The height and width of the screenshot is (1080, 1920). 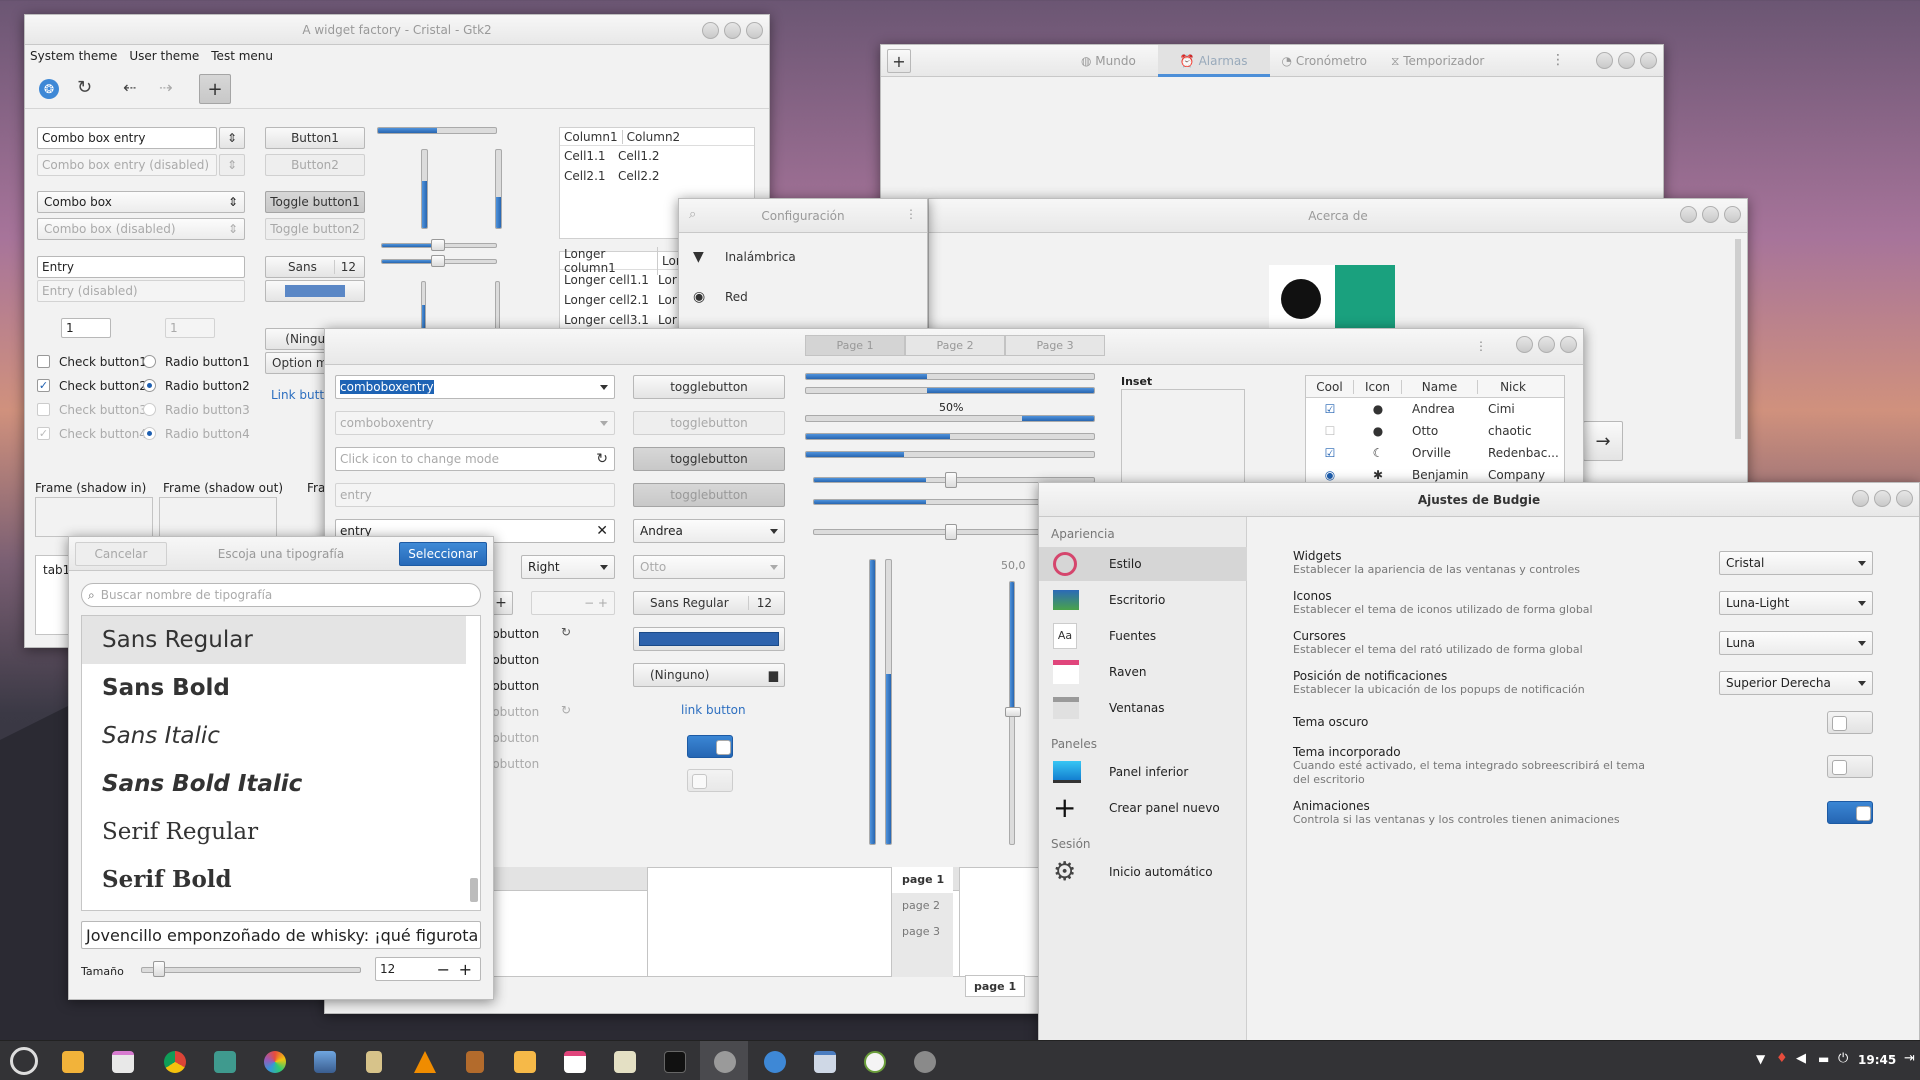 What do you see at coordinates (281, 736) in the screenshot?
I see `font-list-item: Sans Italic` at bounding box center [281, 736].